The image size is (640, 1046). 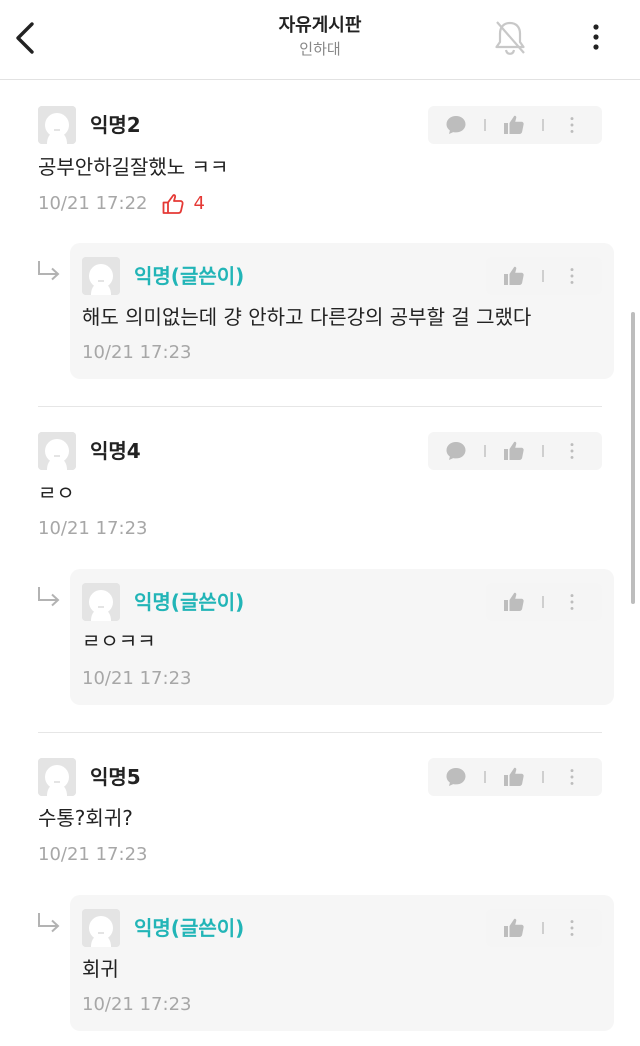 What do you see at coordinates (133, 167) in the screenshot?
I see `comment-text: 공부안하길잘했노 ㅋㅋ` at bounding box center [133, 167].